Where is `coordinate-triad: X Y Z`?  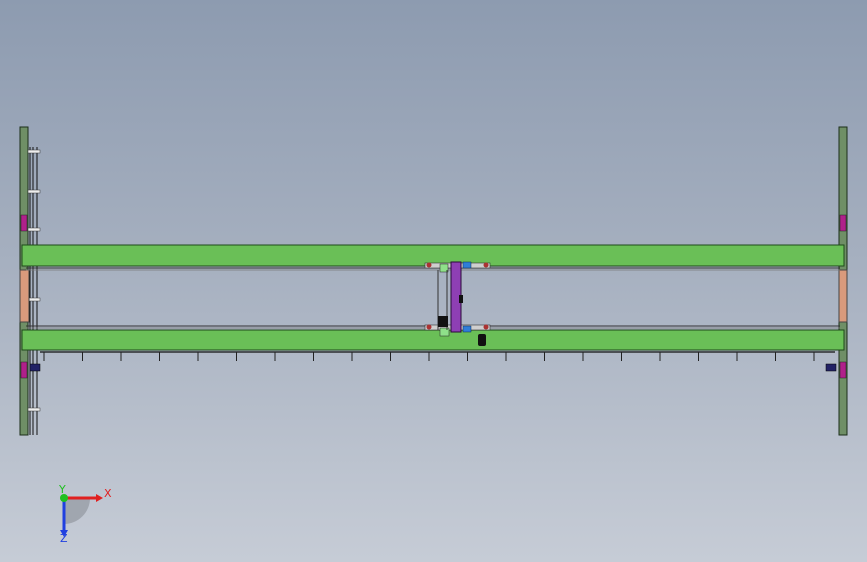
coordinate-triad: X Y Z is located at coordinates (85, 514).